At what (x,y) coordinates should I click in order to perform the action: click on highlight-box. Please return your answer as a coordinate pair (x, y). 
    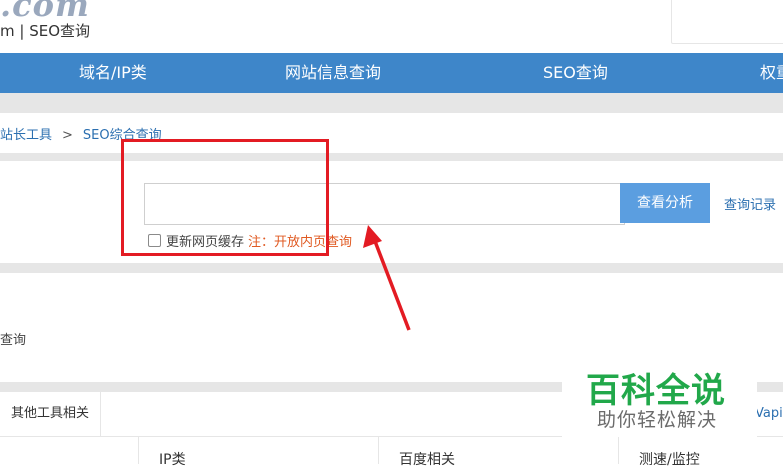
    Looking at the image, I should click on (225, 197).